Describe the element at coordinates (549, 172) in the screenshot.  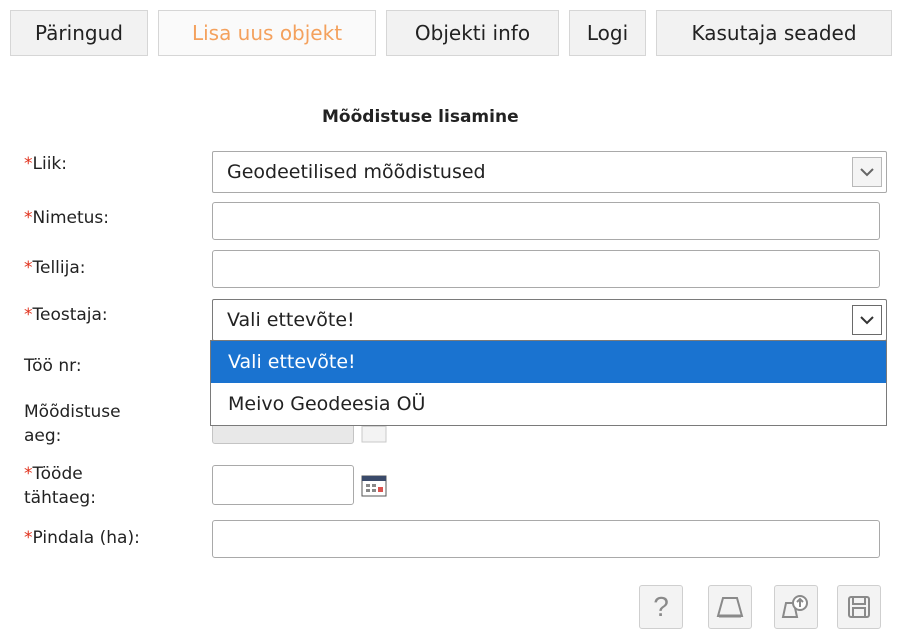
I see `liik-select: Geodeetilised mõõdistused` at that location.